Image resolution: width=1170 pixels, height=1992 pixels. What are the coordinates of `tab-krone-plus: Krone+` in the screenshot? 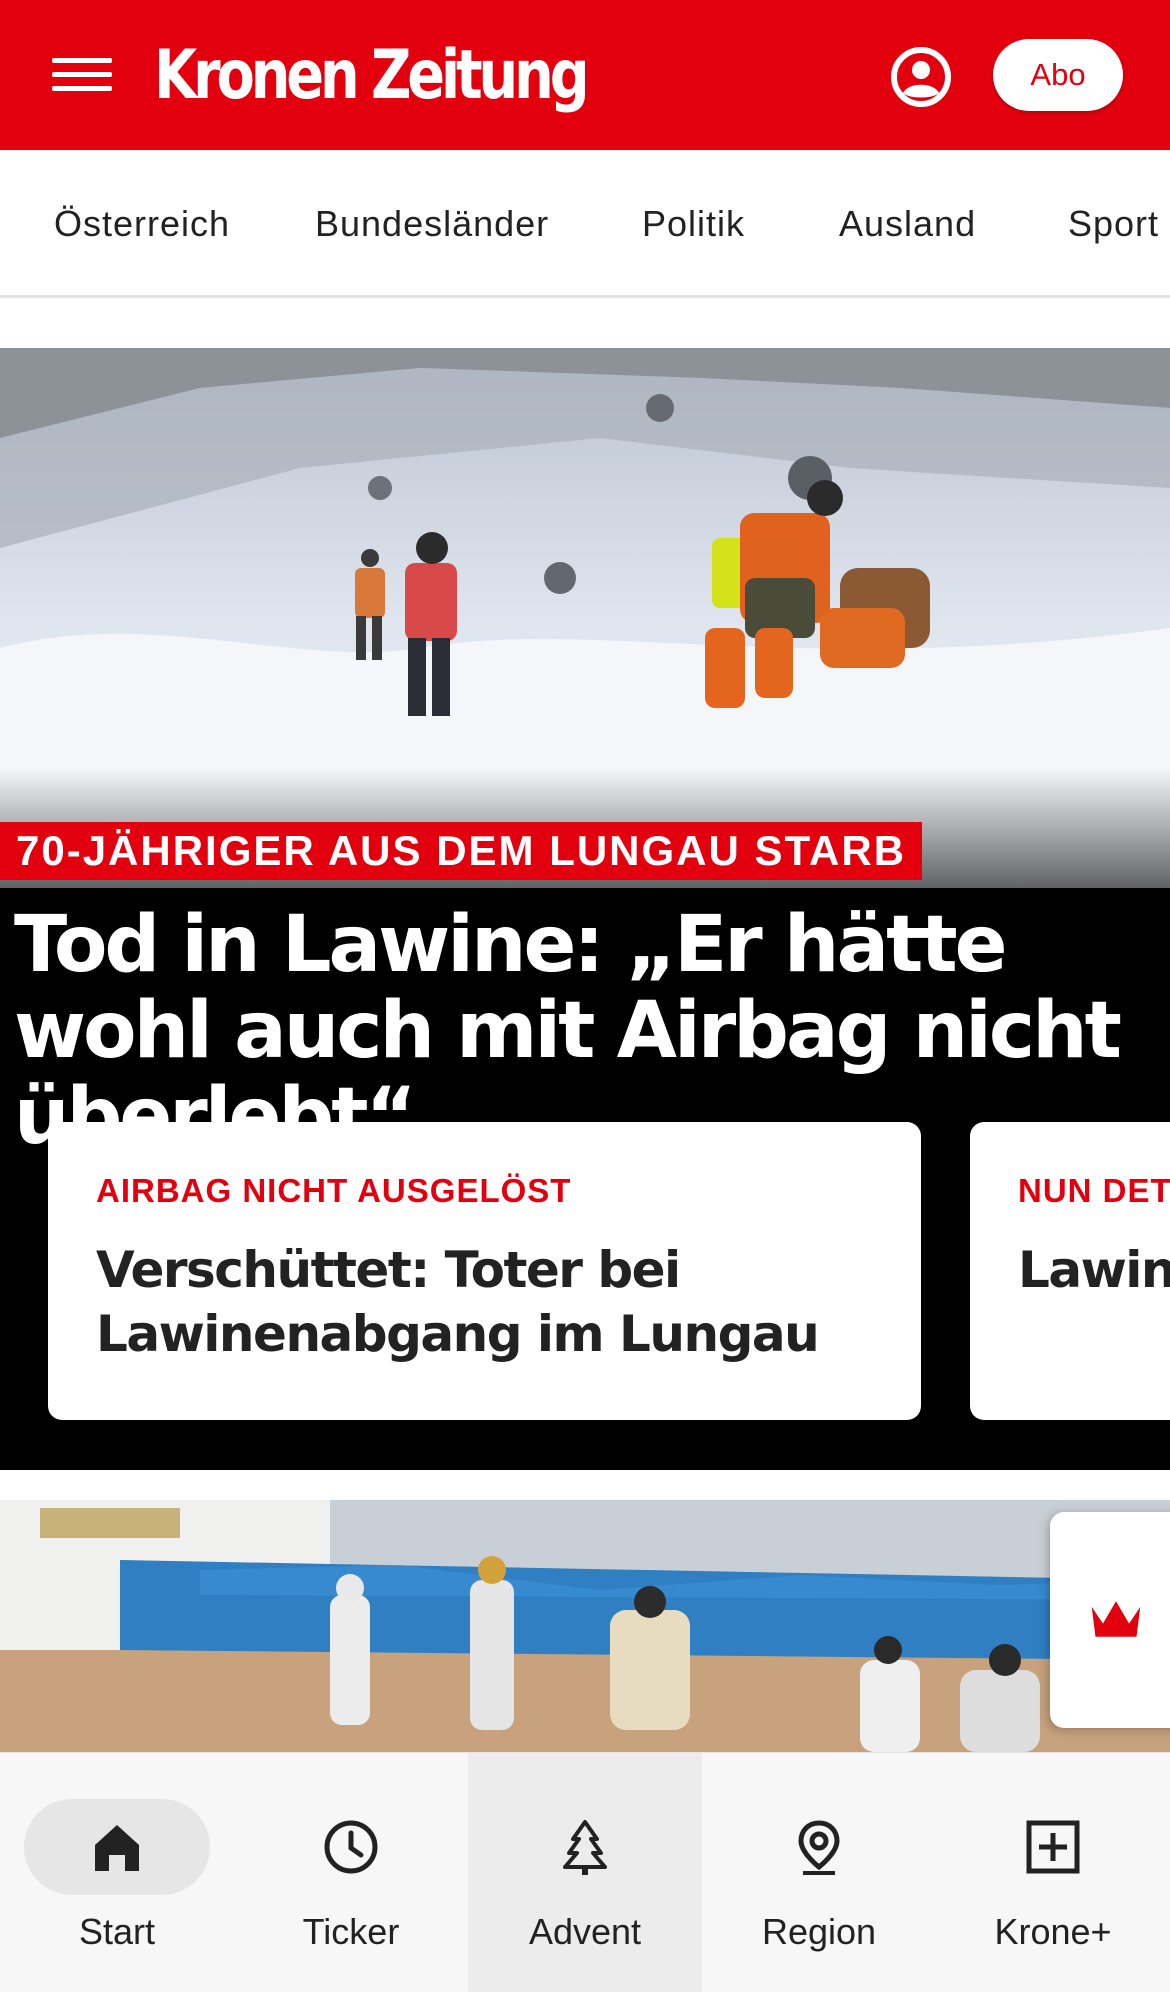 It's located at (1053, 1872).